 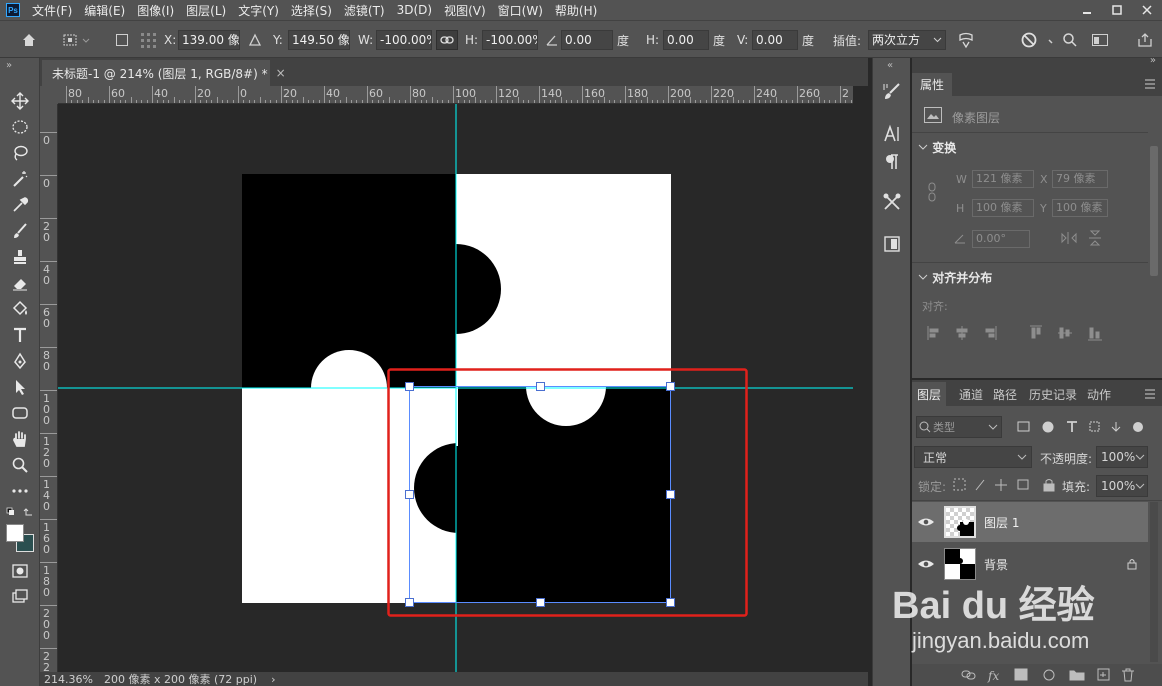 What do you see at coordinates (20, 571) in the screenshot?
I see `quick-mask-button` at bounding box center [20, 571].